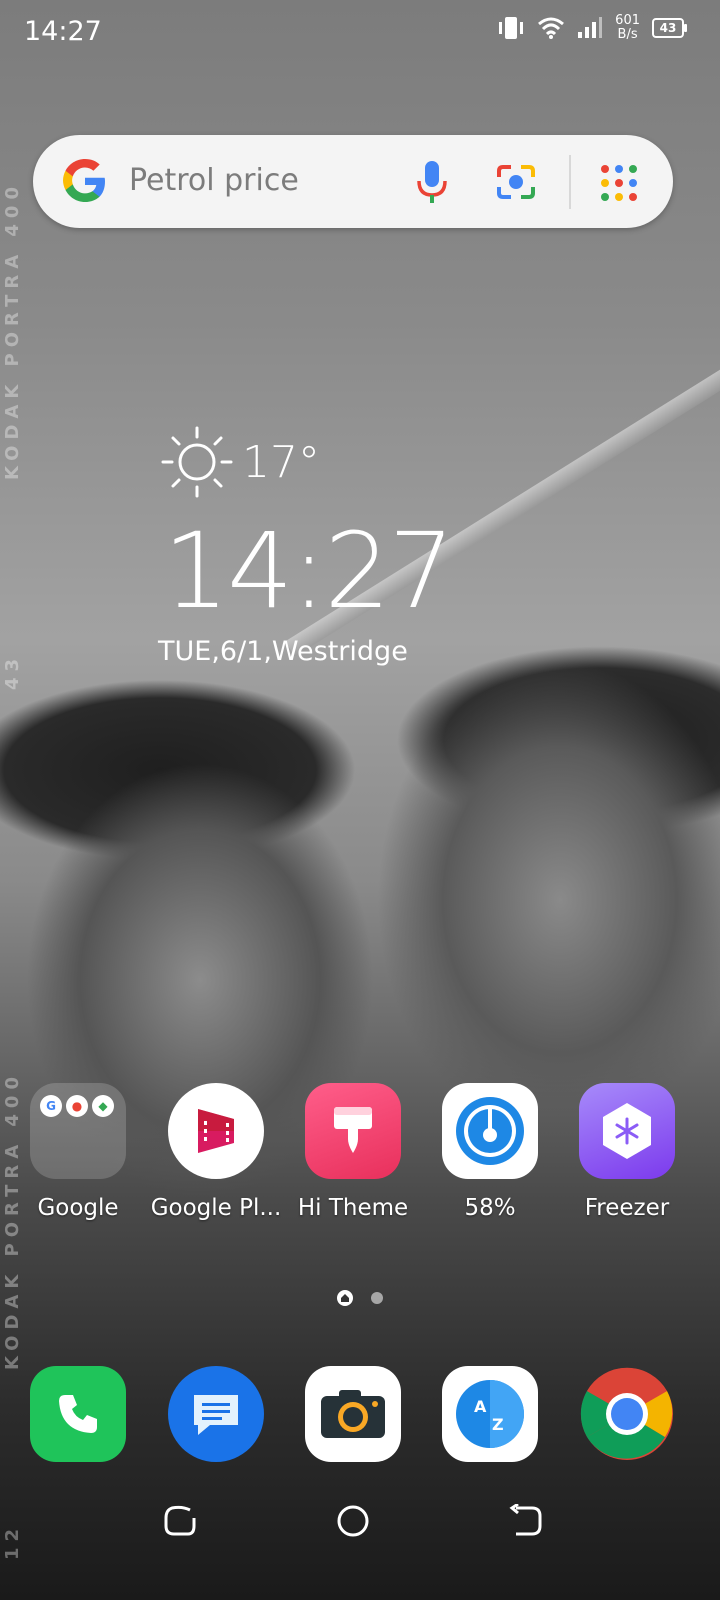  Describe the element at coordinates (12, 671) in the screenshot. I see `wallpaper-film-number: 43` at that location.